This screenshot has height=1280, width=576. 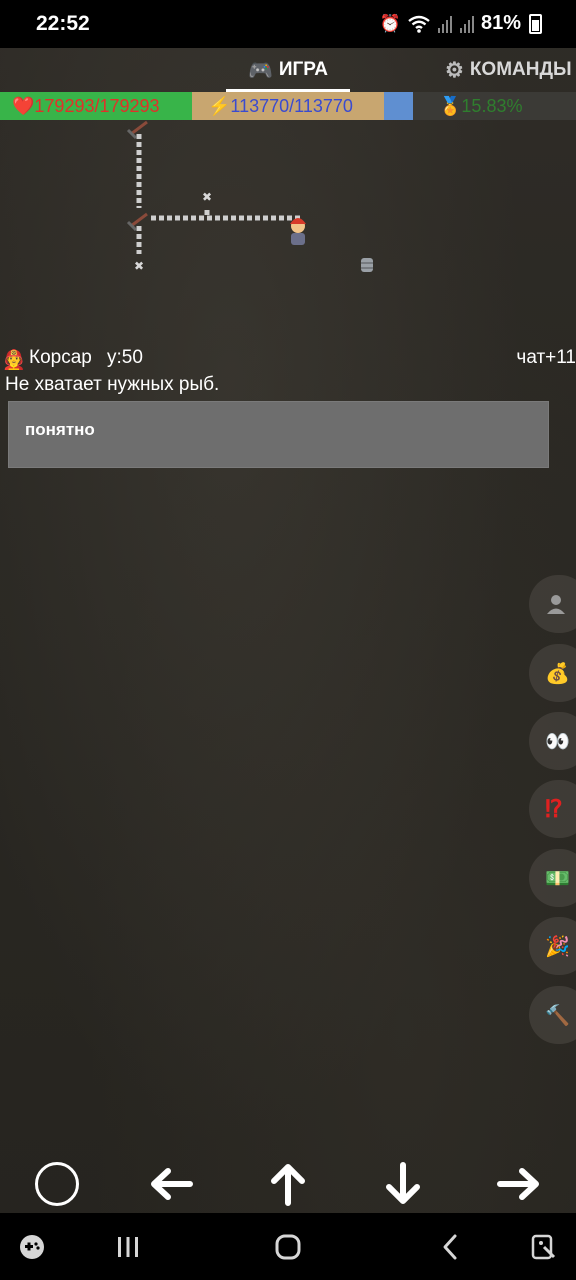 I want to click on medal-icon: 🏅, so click(x=450, y=106).